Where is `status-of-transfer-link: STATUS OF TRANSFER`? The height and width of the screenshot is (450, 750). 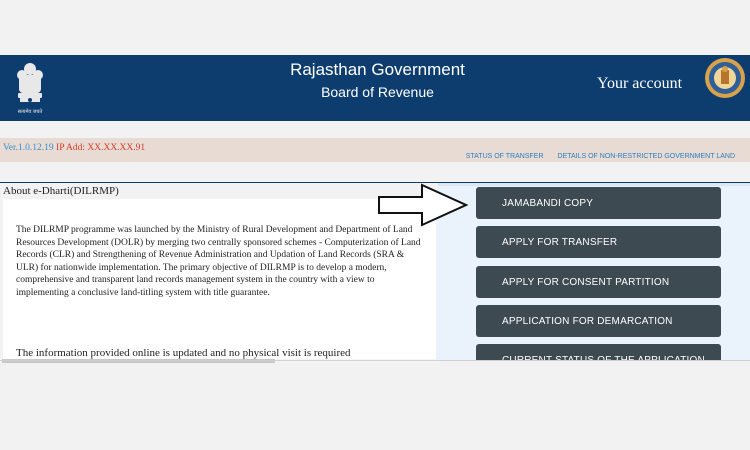
status-of-transfer-link: STATUS OF TRANSFER is located at coordinates (505, 156).